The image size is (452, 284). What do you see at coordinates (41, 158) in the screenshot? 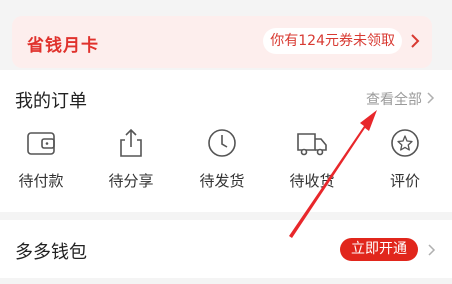
I see `order-status-pending-payment: 待付款` at bounding box center [41, 158].